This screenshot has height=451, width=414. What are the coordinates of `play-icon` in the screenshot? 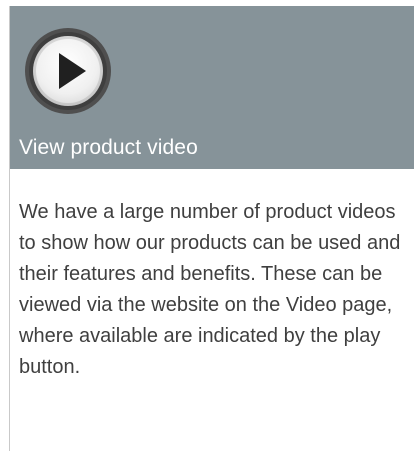 It's located at (68, 71).